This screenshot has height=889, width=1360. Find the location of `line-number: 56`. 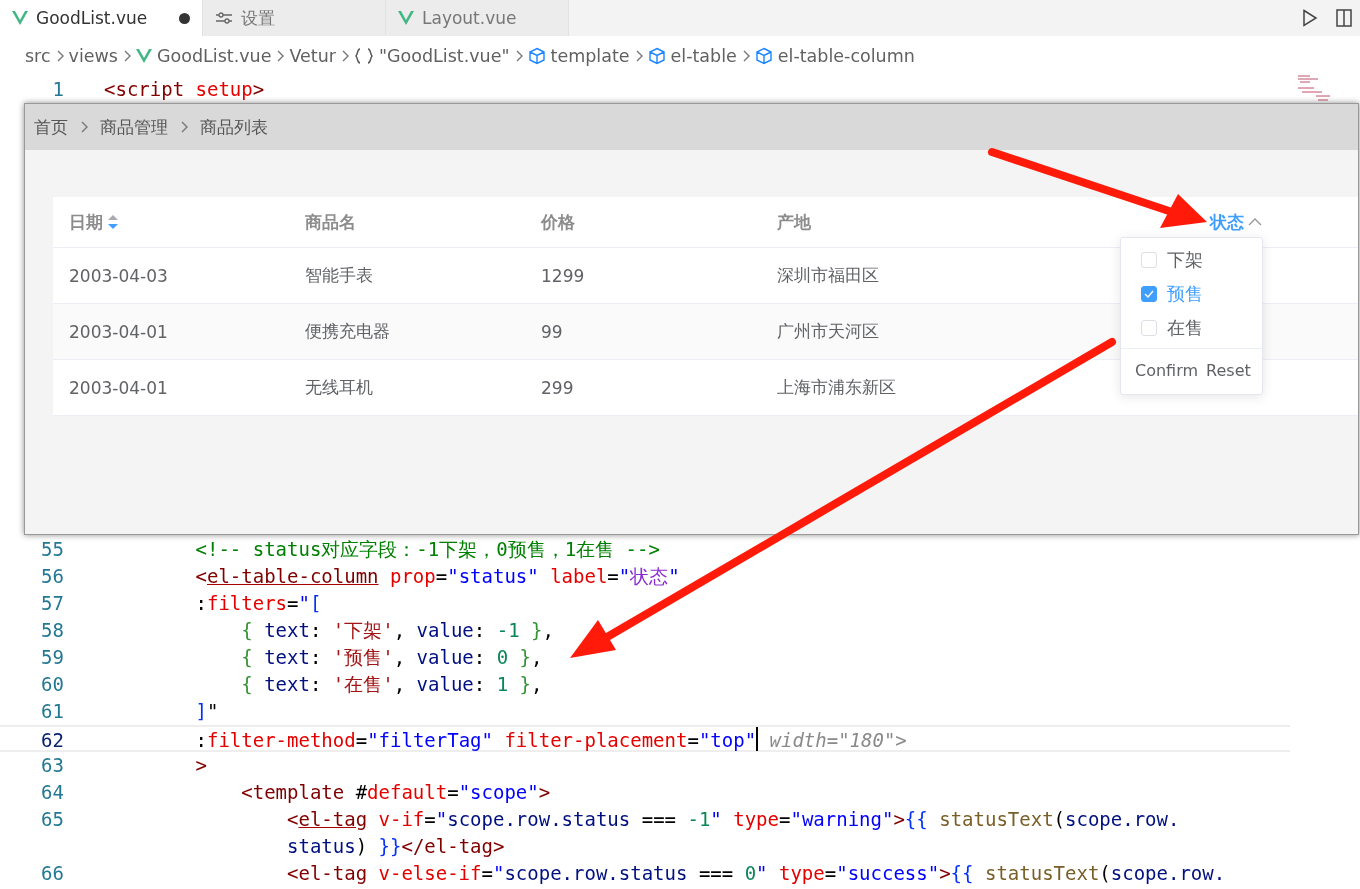

line-number: 56 is located at coordinates (52, 576).